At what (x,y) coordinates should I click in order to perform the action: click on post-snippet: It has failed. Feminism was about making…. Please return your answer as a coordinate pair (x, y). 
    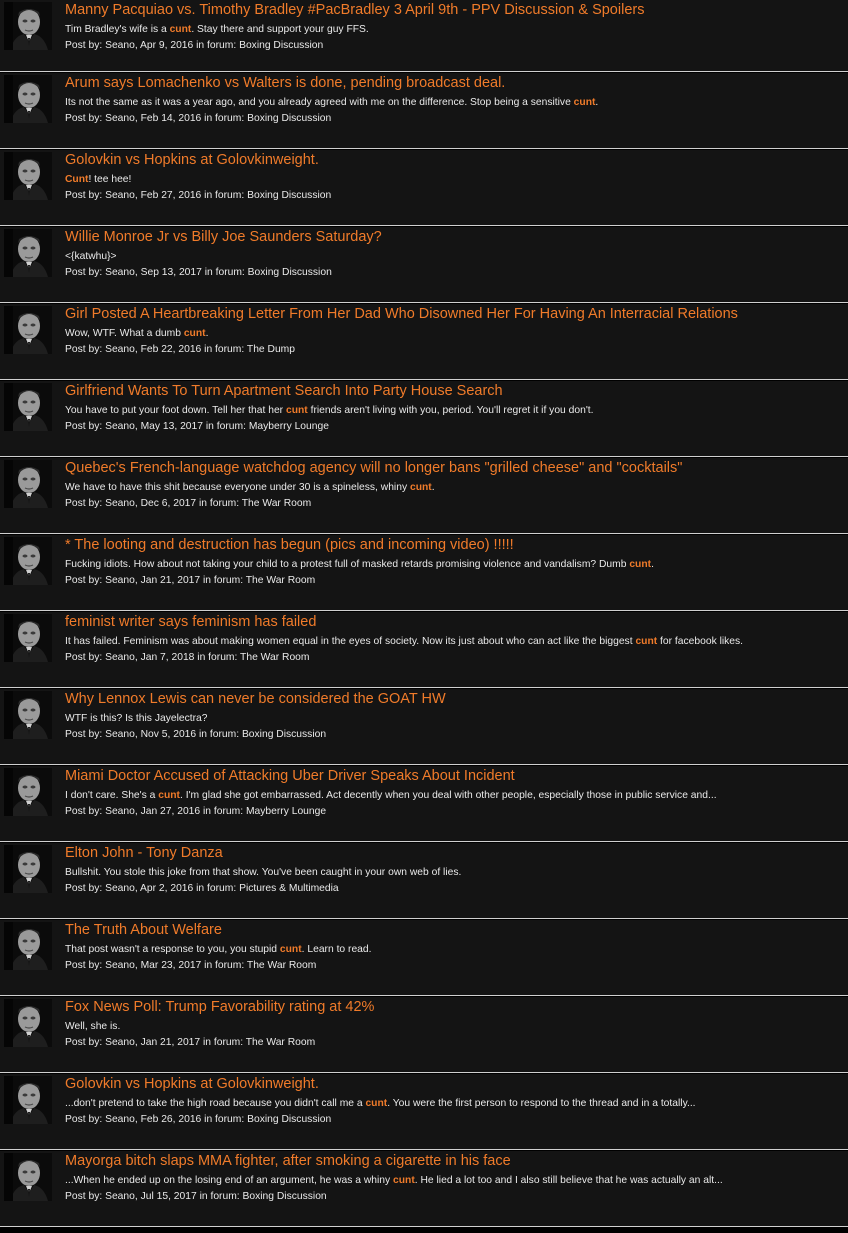
    Looking at the image, I should click on (404, 642).